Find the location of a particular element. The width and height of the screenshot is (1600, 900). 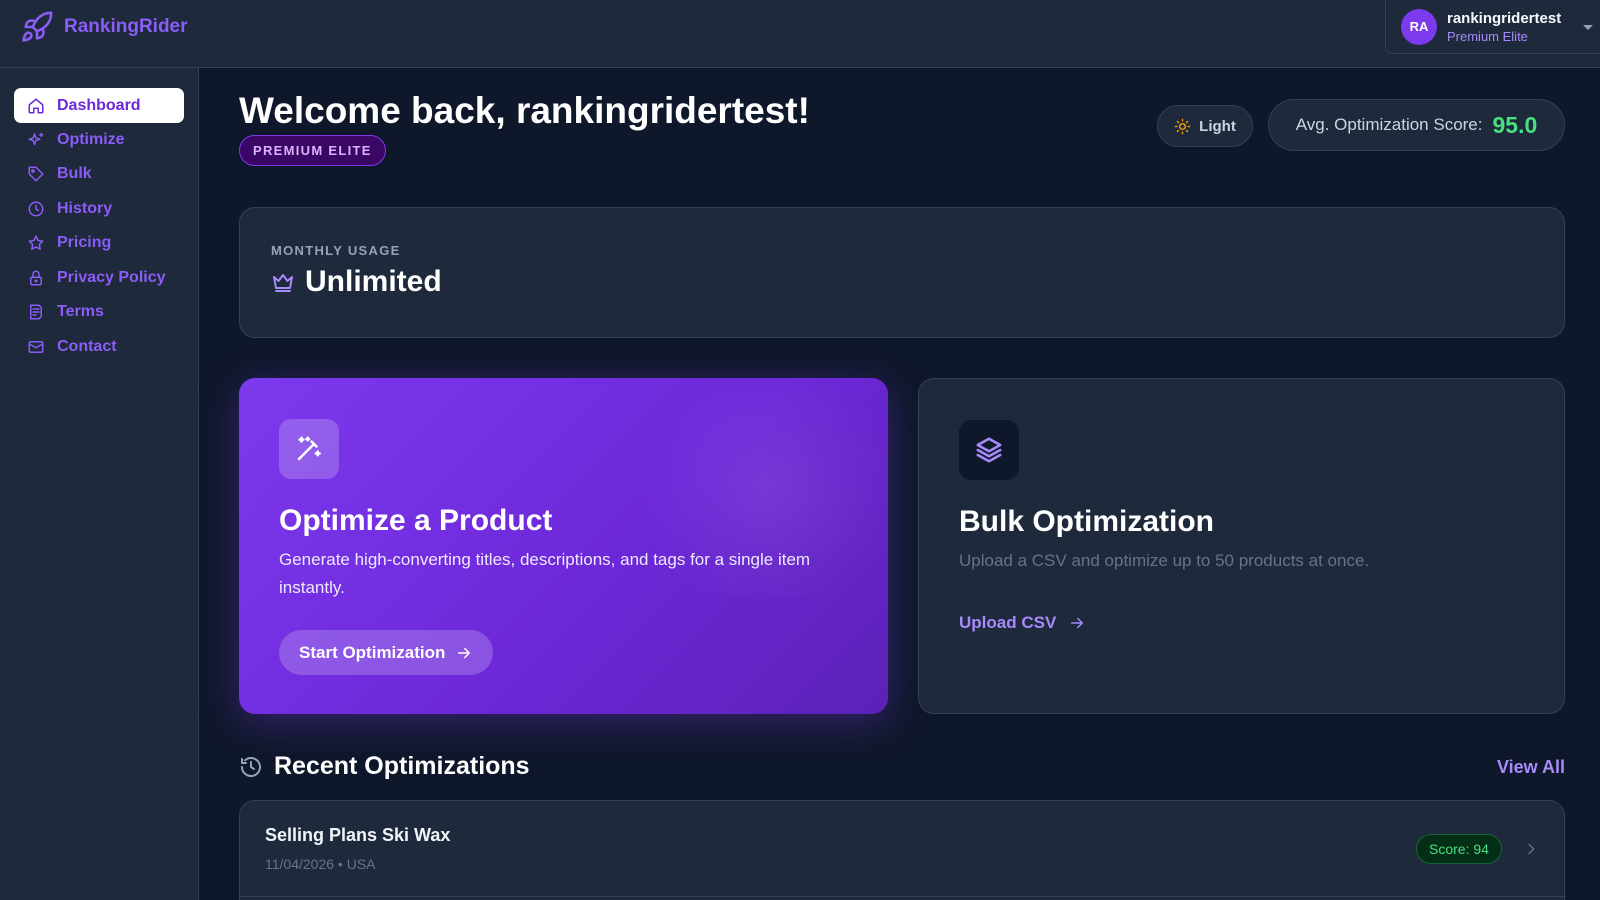

list-item-title: Selling Plans Ski Wax is located at coordinates (358, 835).